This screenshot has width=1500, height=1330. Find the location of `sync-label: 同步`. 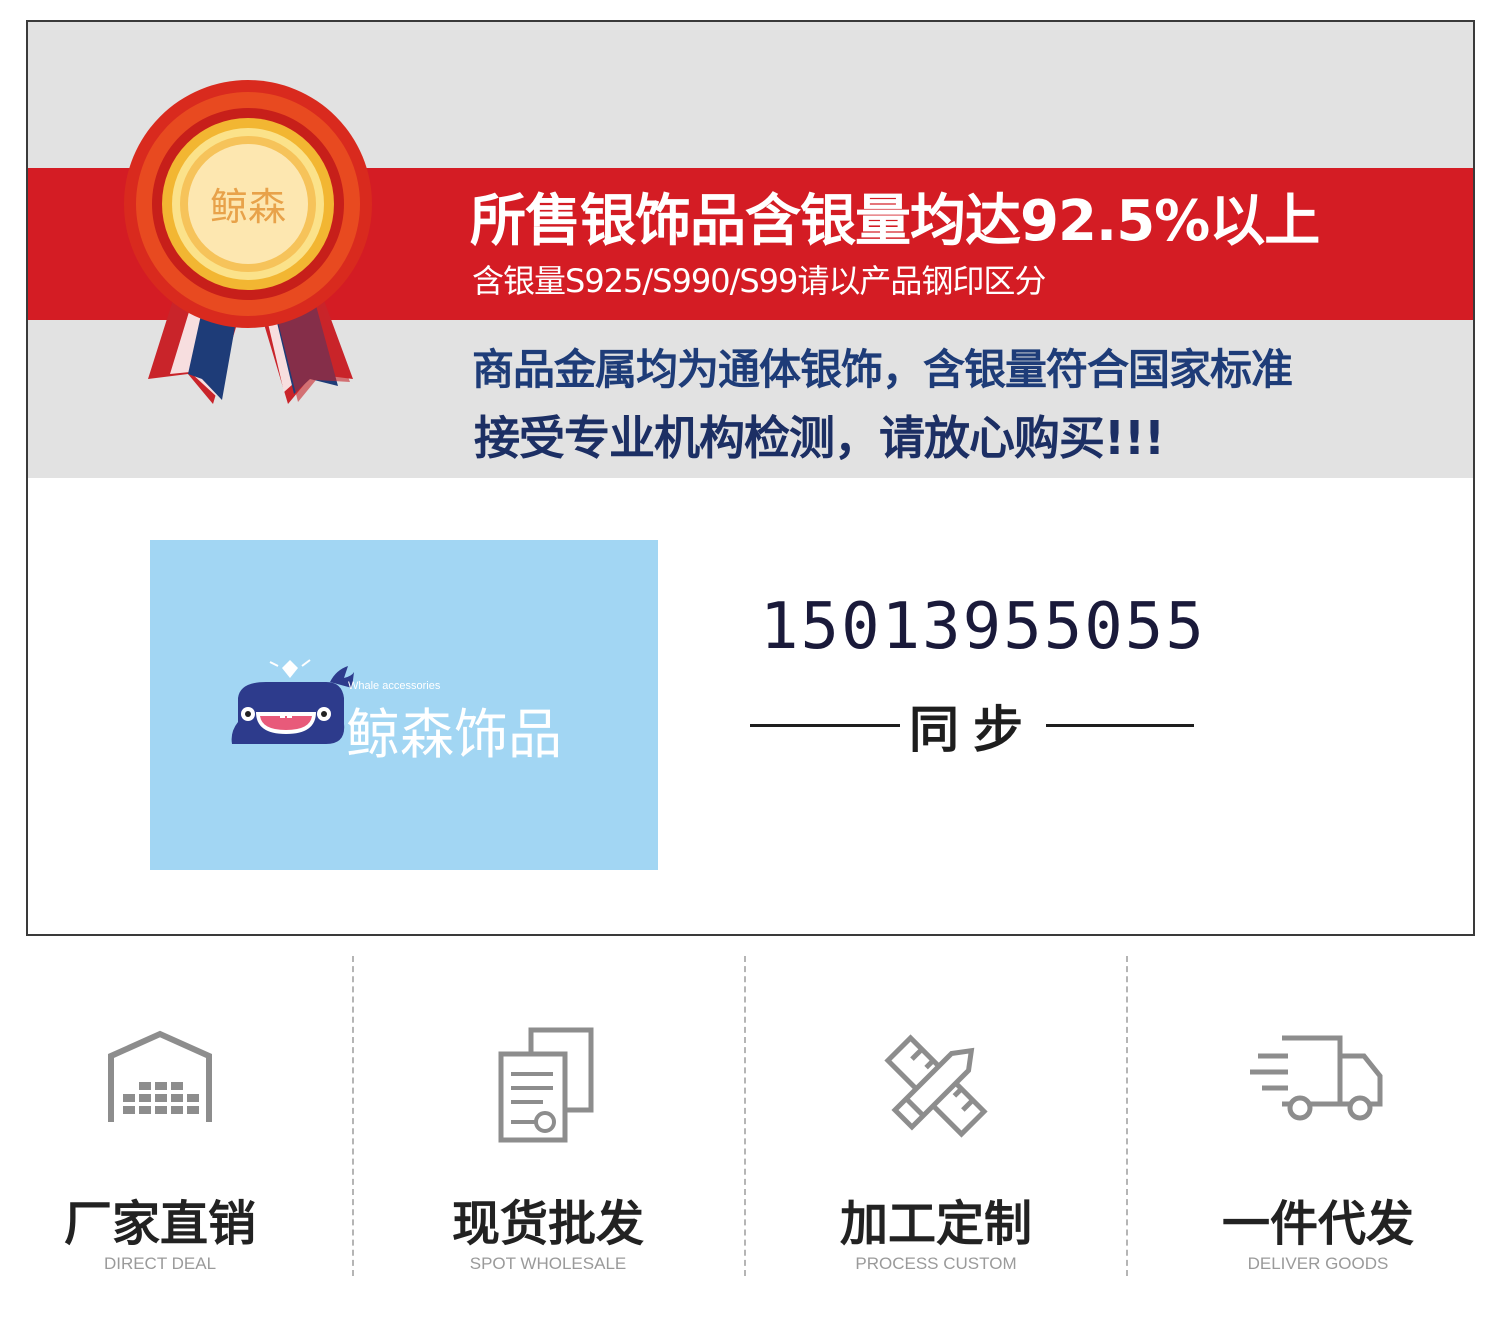

sync-label: 同步 is located at coordinates (973, 729).